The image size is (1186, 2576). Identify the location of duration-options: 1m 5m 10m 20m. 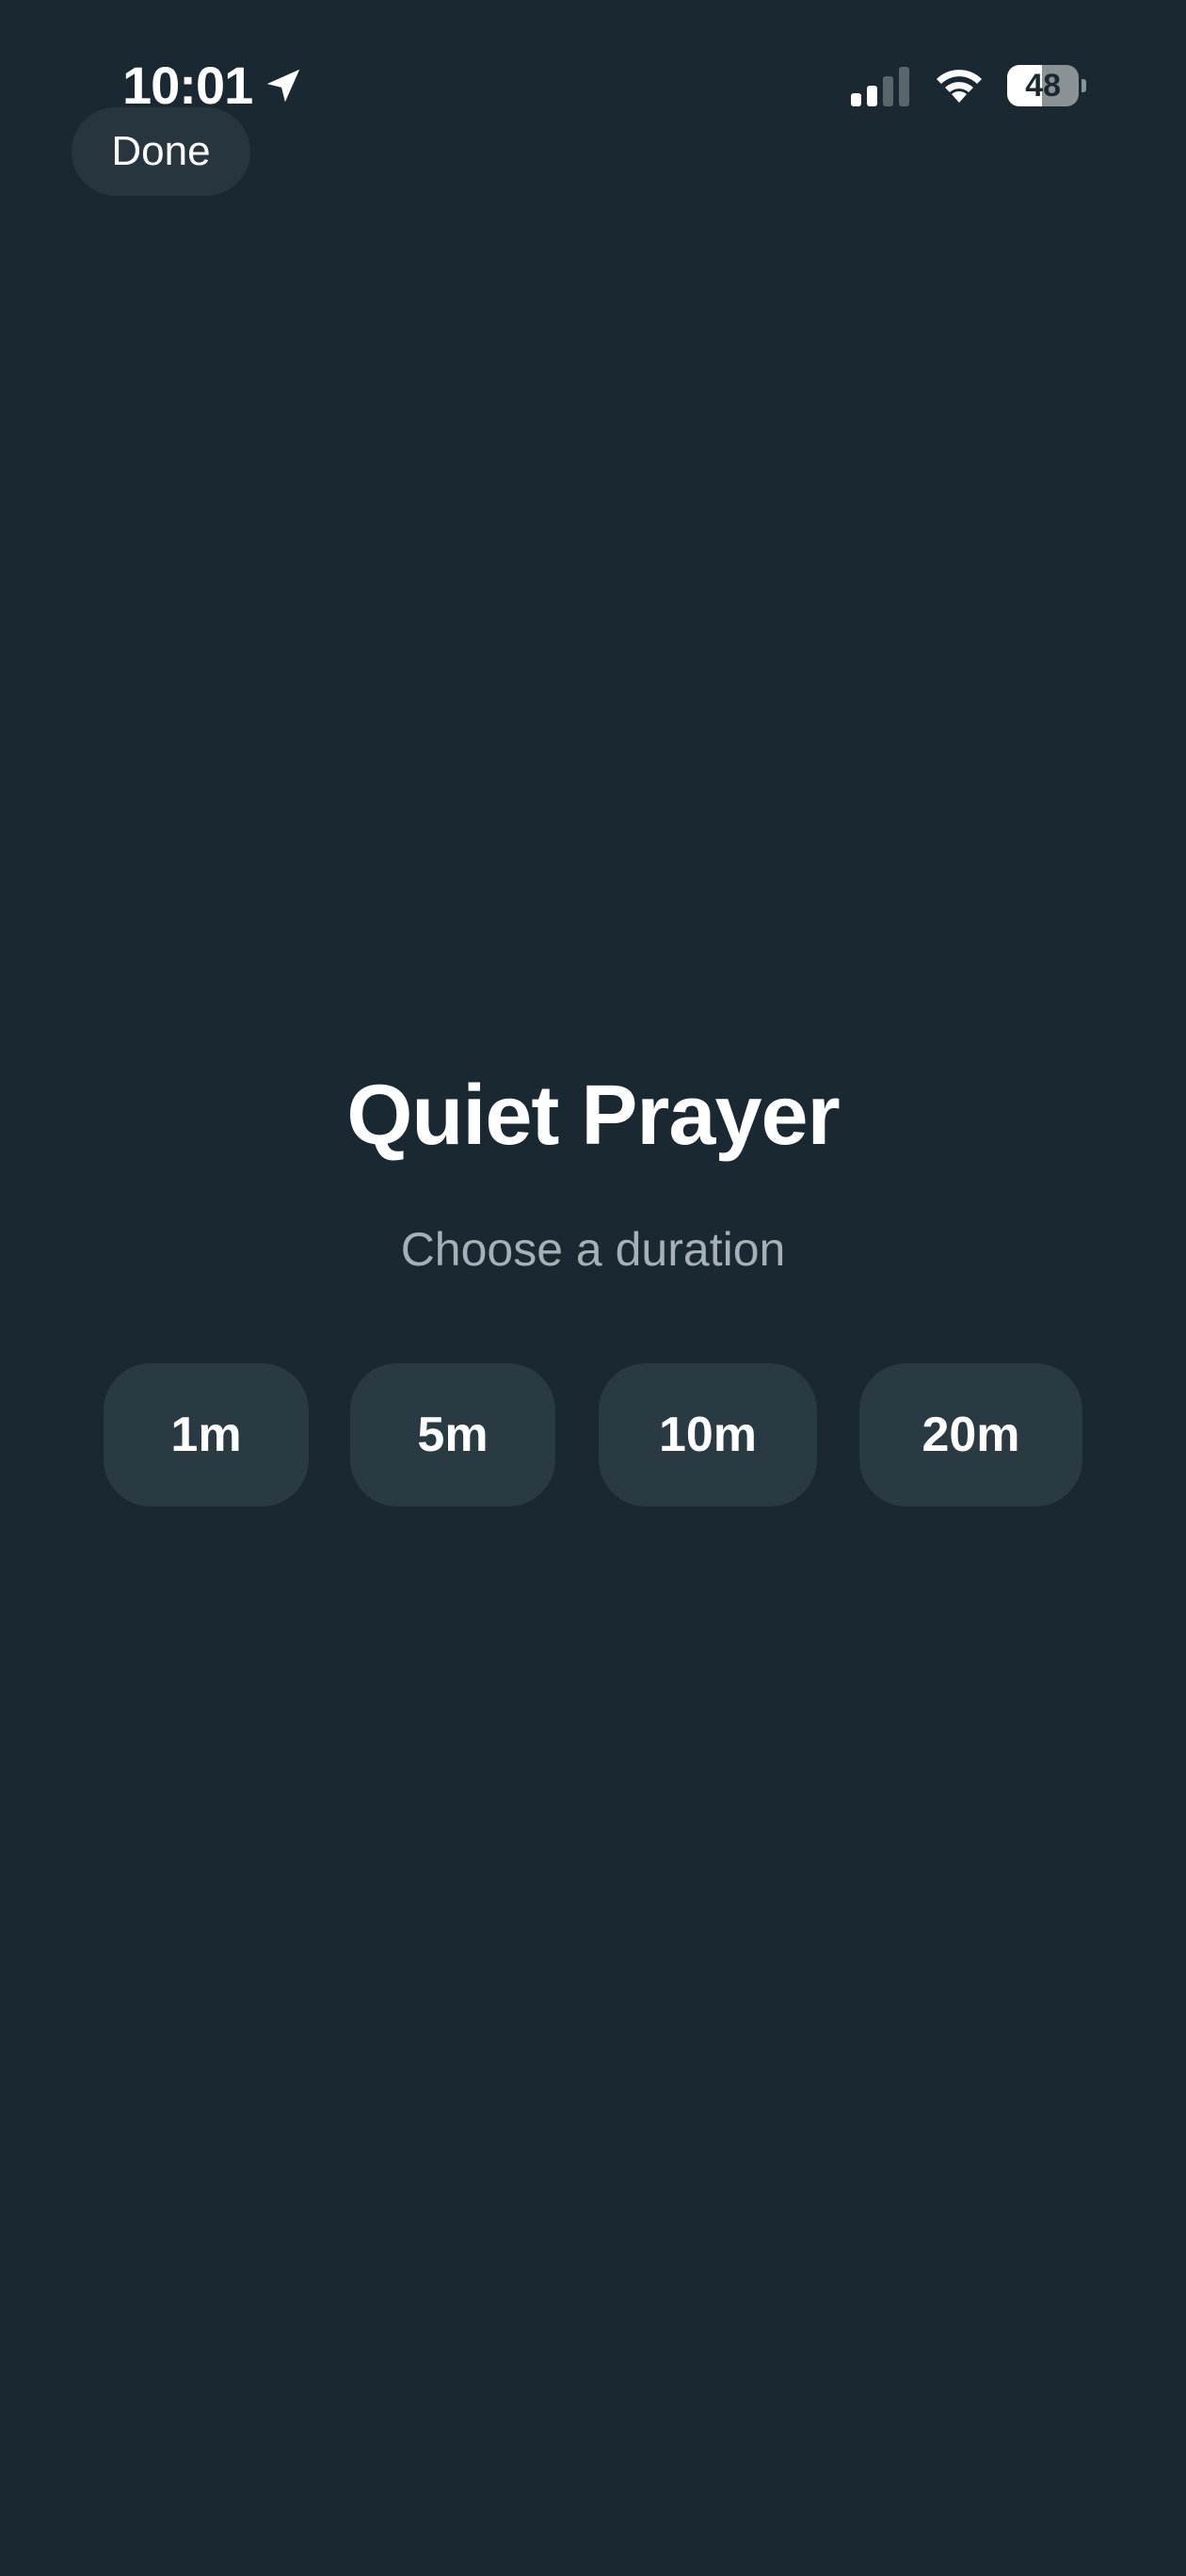
(593, 1434).